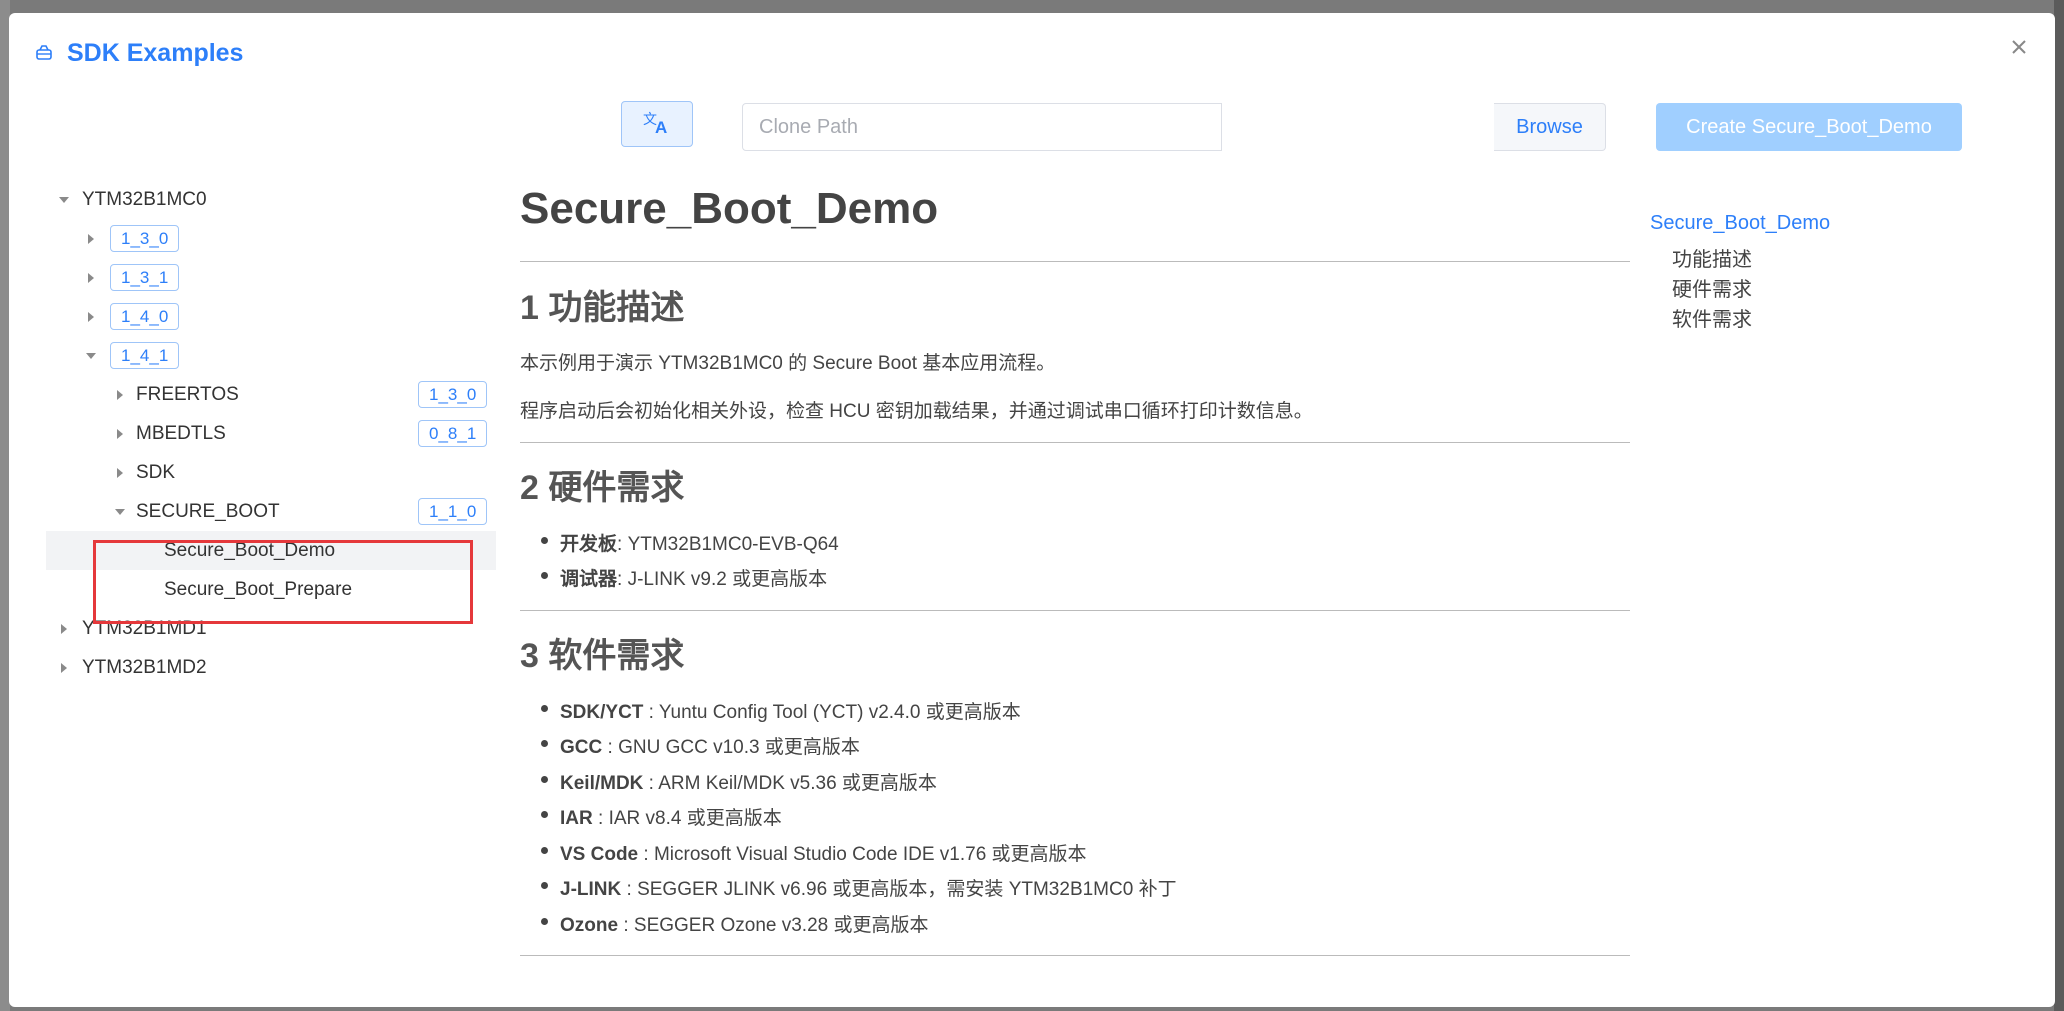 The height and width of the screenshot is (1011, 2064). I want to click on close-icon, so click(2019, 47).